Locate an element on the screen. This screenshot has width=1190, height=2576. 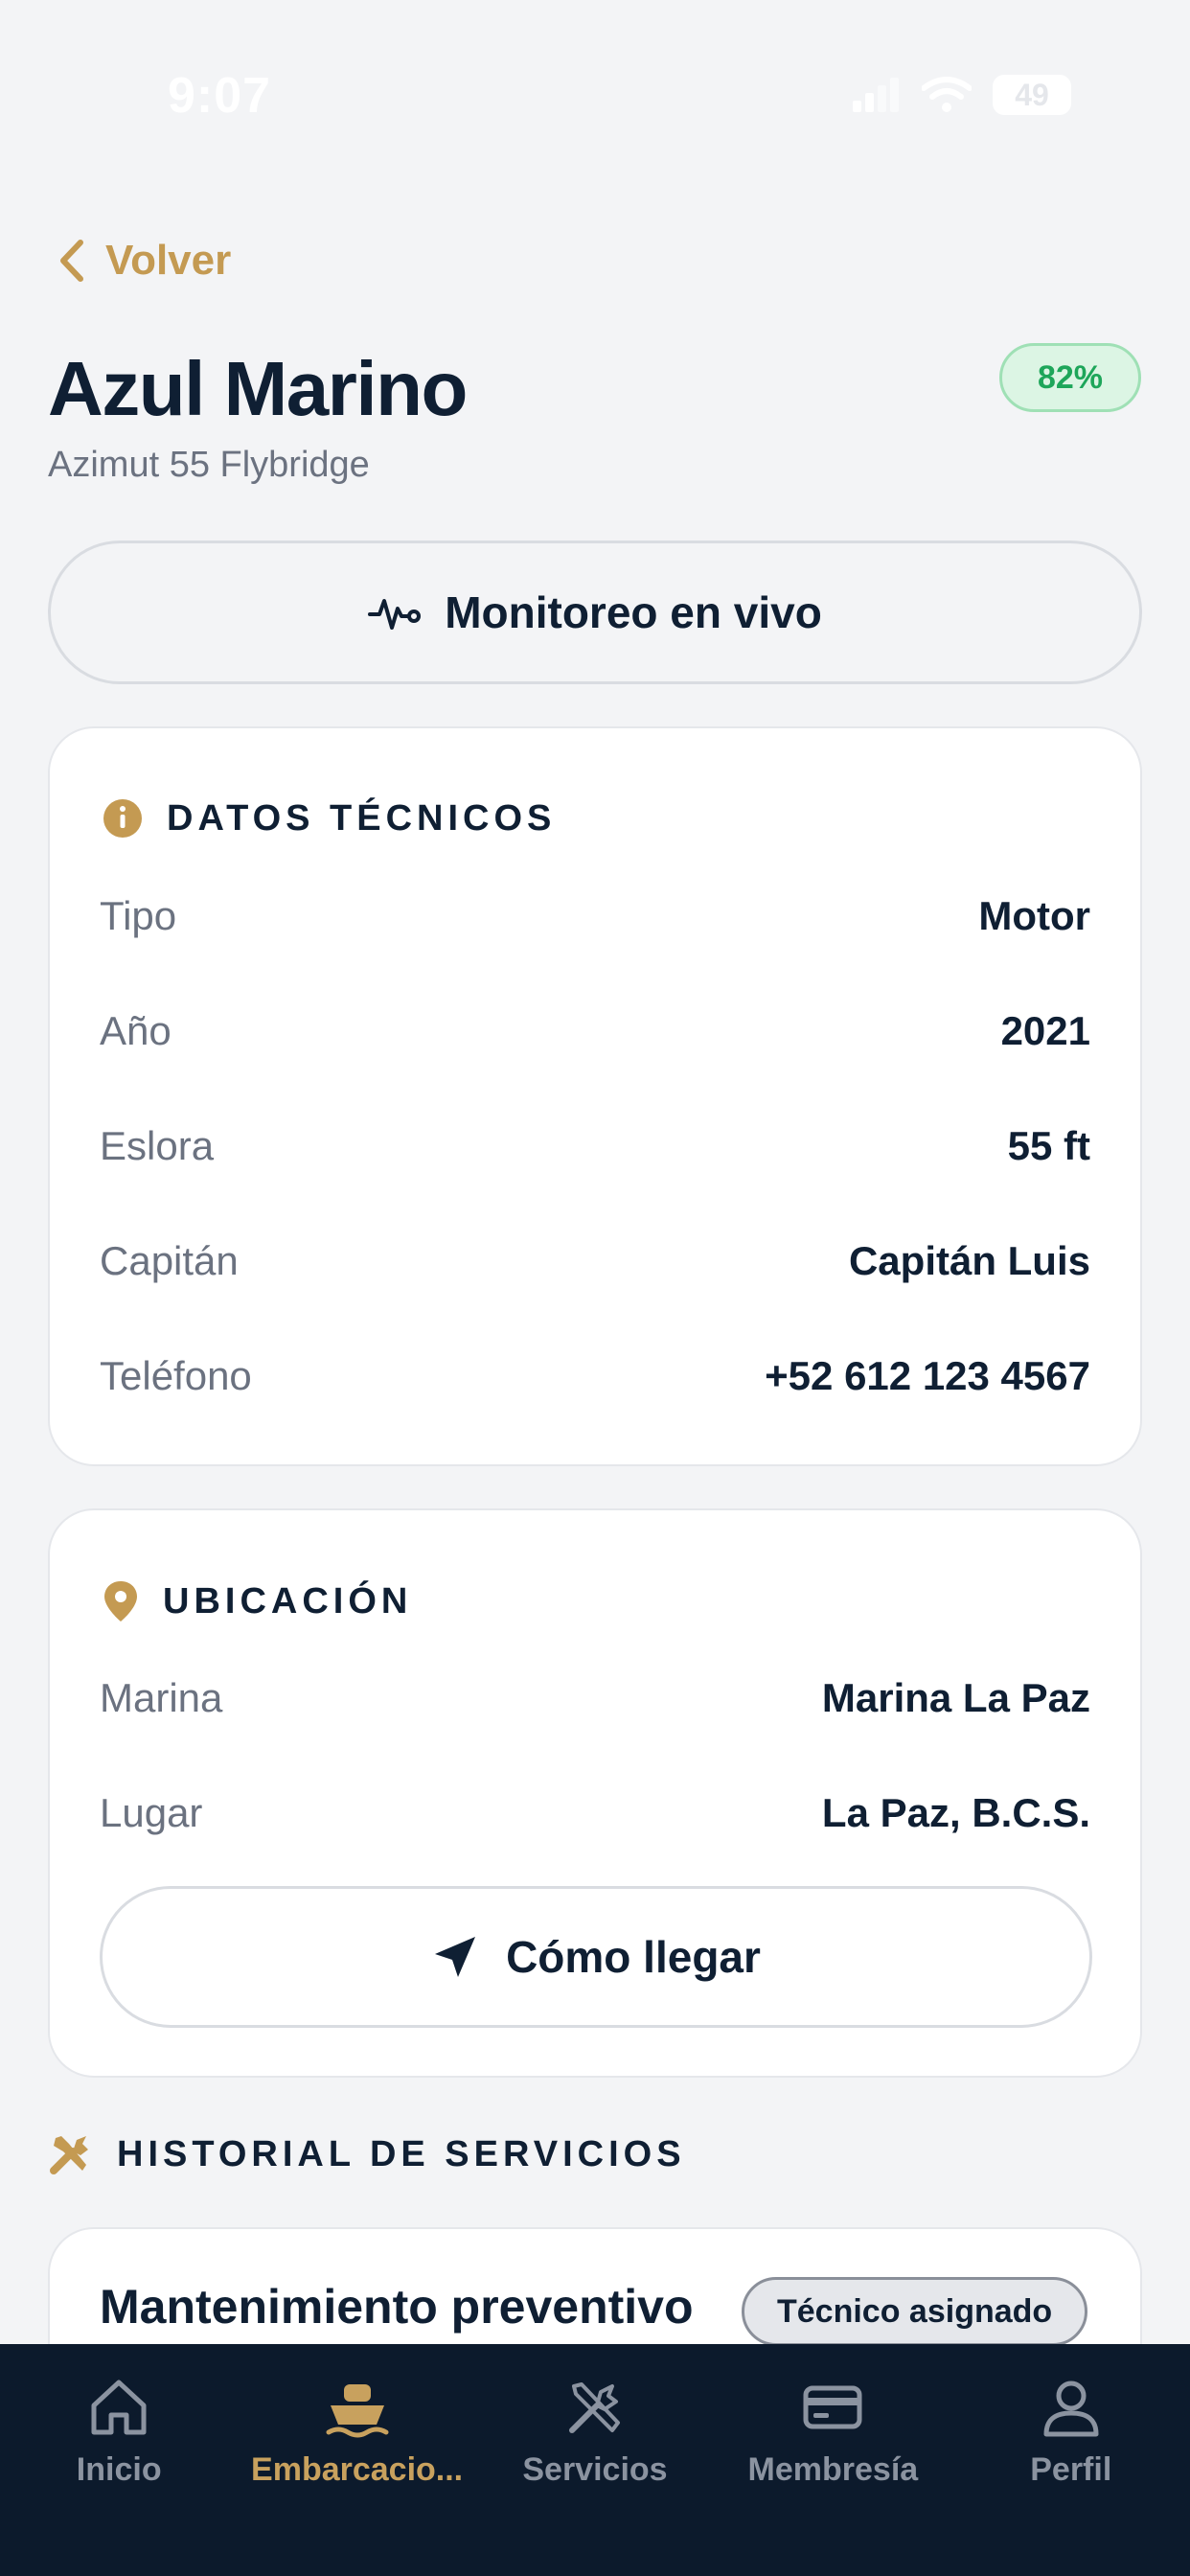
wifi-icon is located at coordinates (947, 94).